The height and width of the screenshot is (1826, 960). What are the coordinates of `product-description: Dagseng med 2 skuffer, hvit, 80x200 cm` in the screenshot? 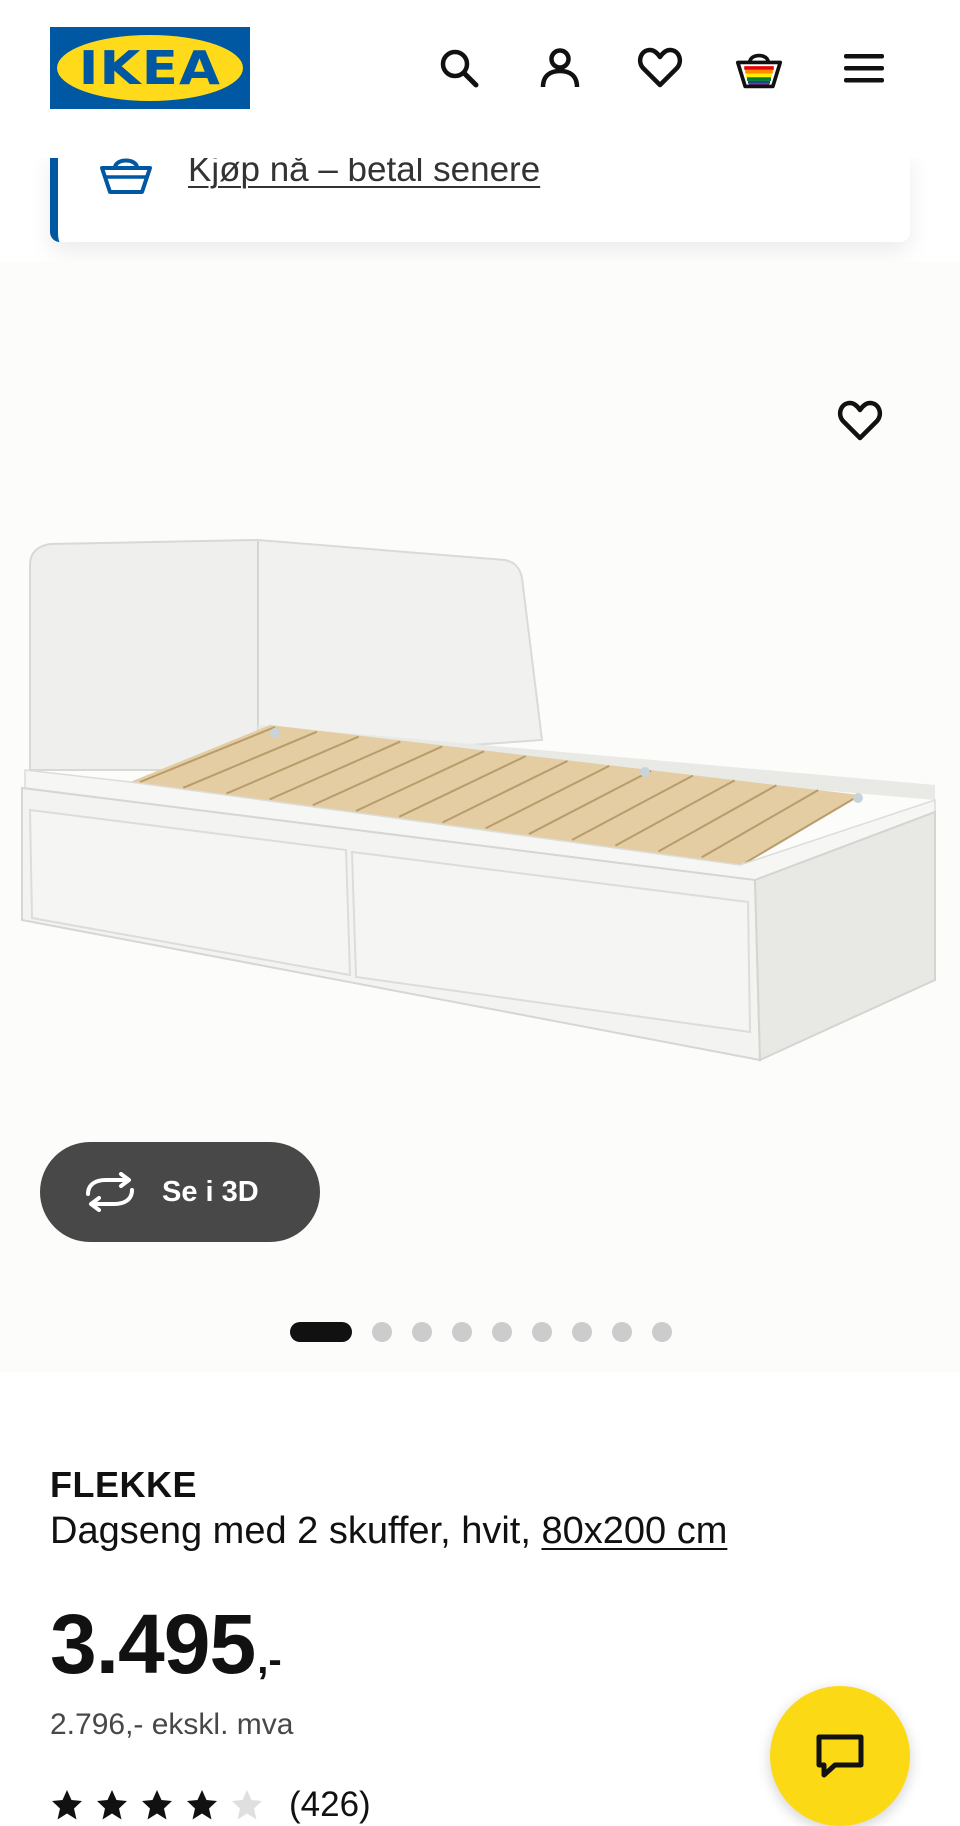 It's located at (388, 1531).